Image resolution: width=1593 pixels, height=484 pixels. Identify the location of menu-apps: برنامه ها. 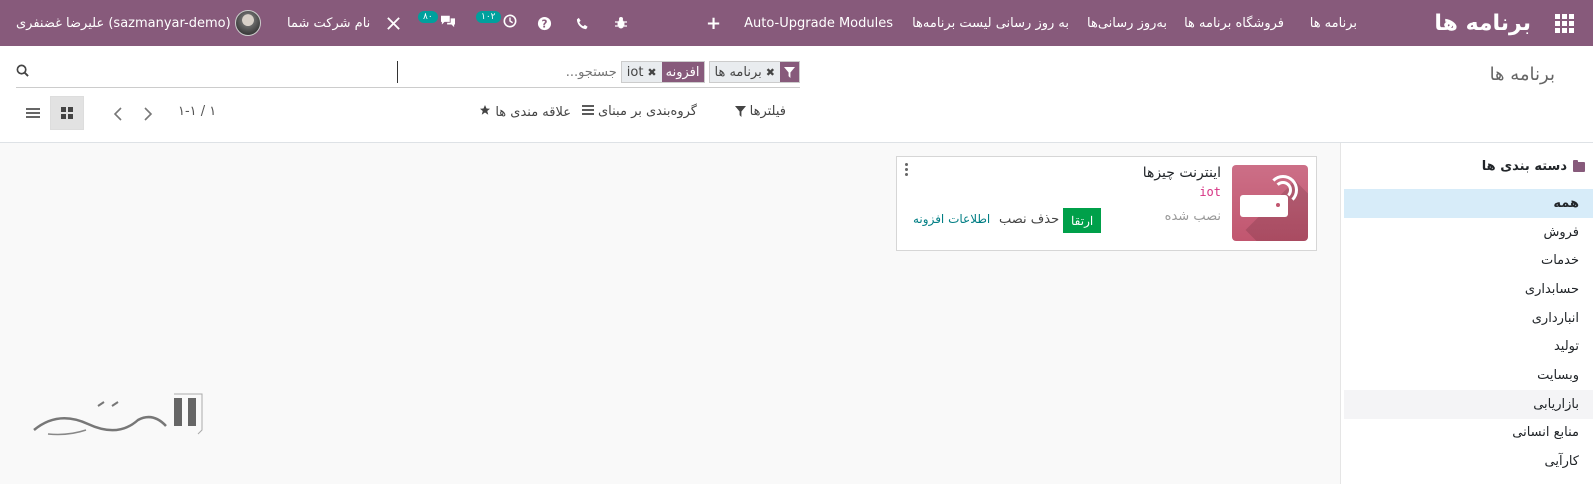
(1333, 23).